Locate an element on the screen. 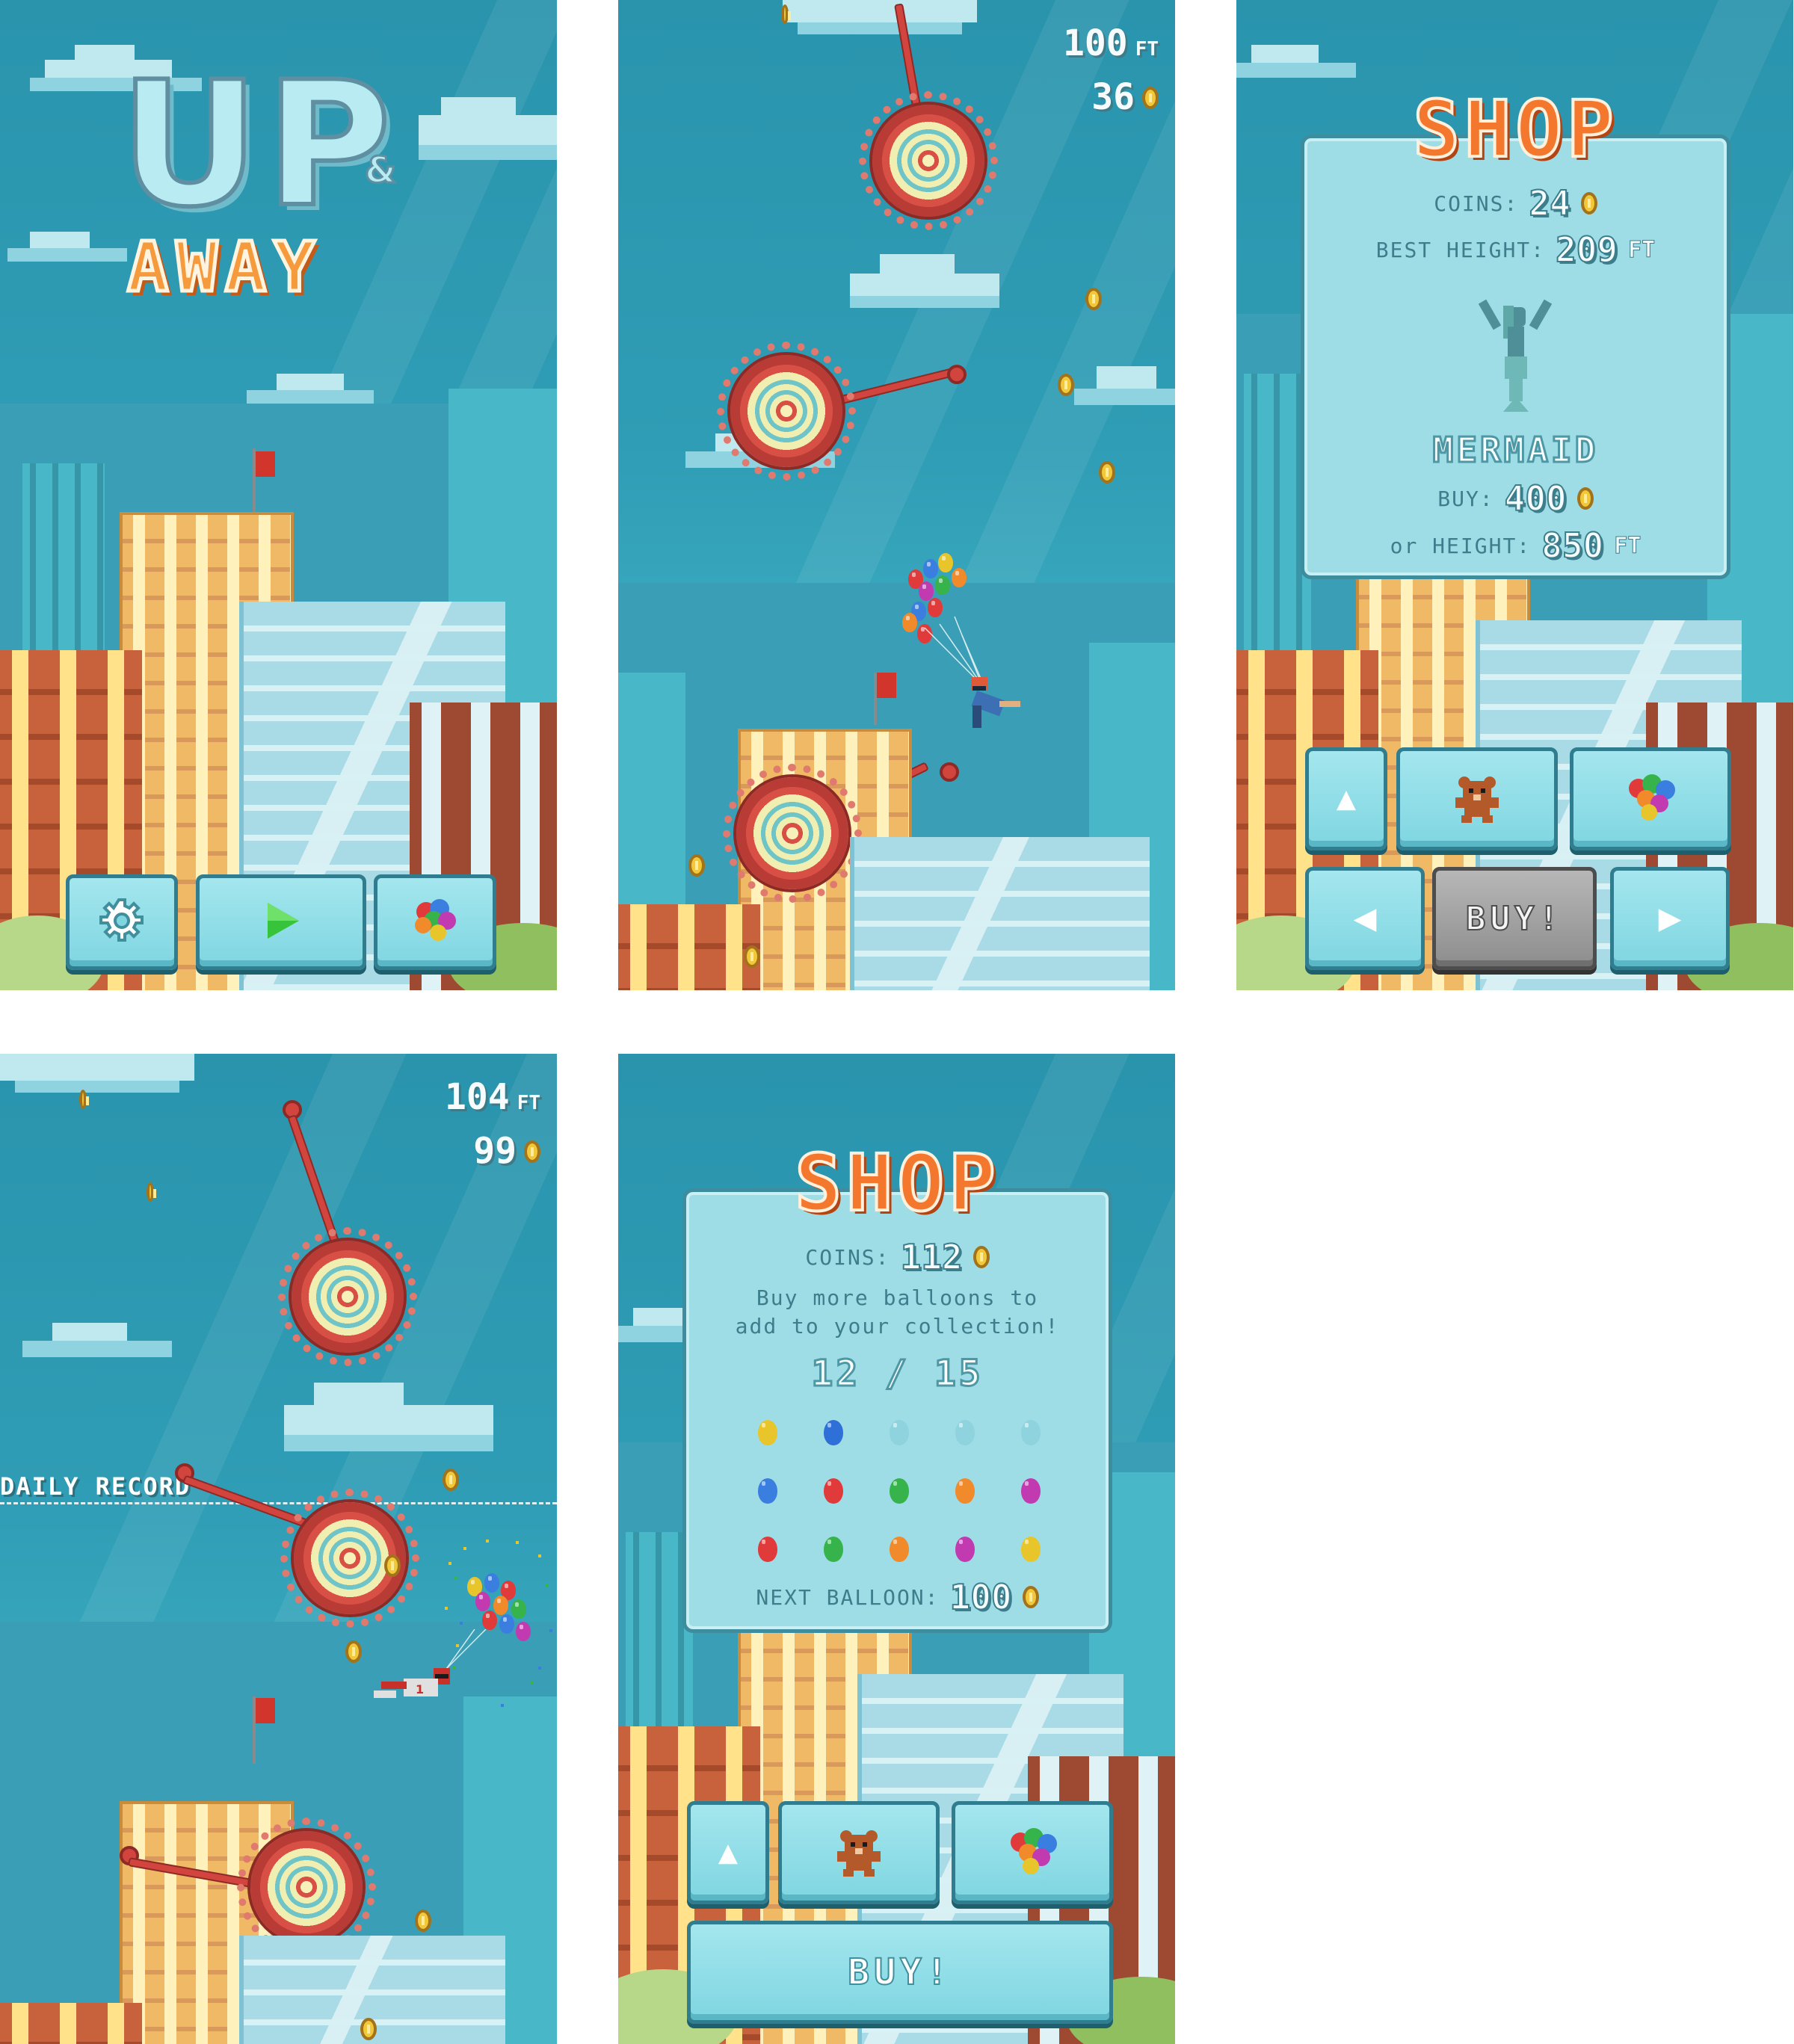 The height and width of the screenshot is (2044, 1794). coins-value: 99 is located at coordinates (495, 1151).